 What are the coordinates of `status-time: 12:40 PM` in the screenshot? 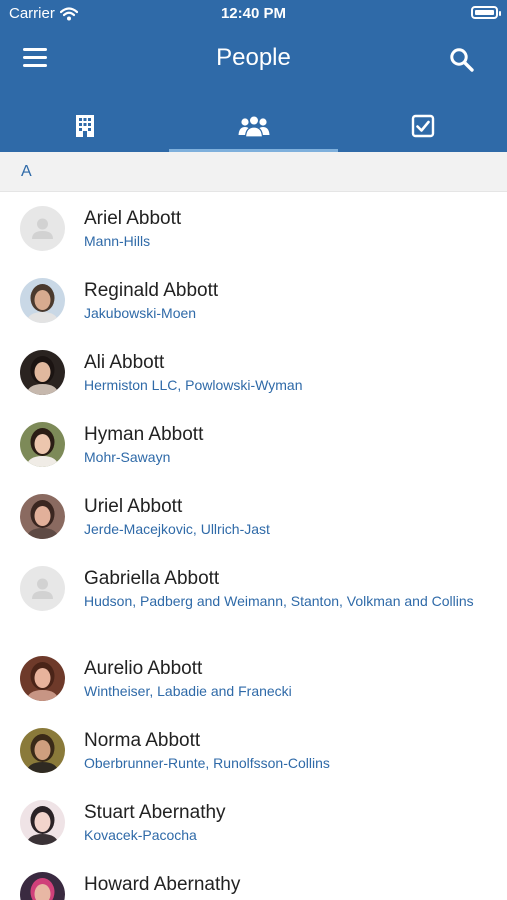 It's located at (253, 13).